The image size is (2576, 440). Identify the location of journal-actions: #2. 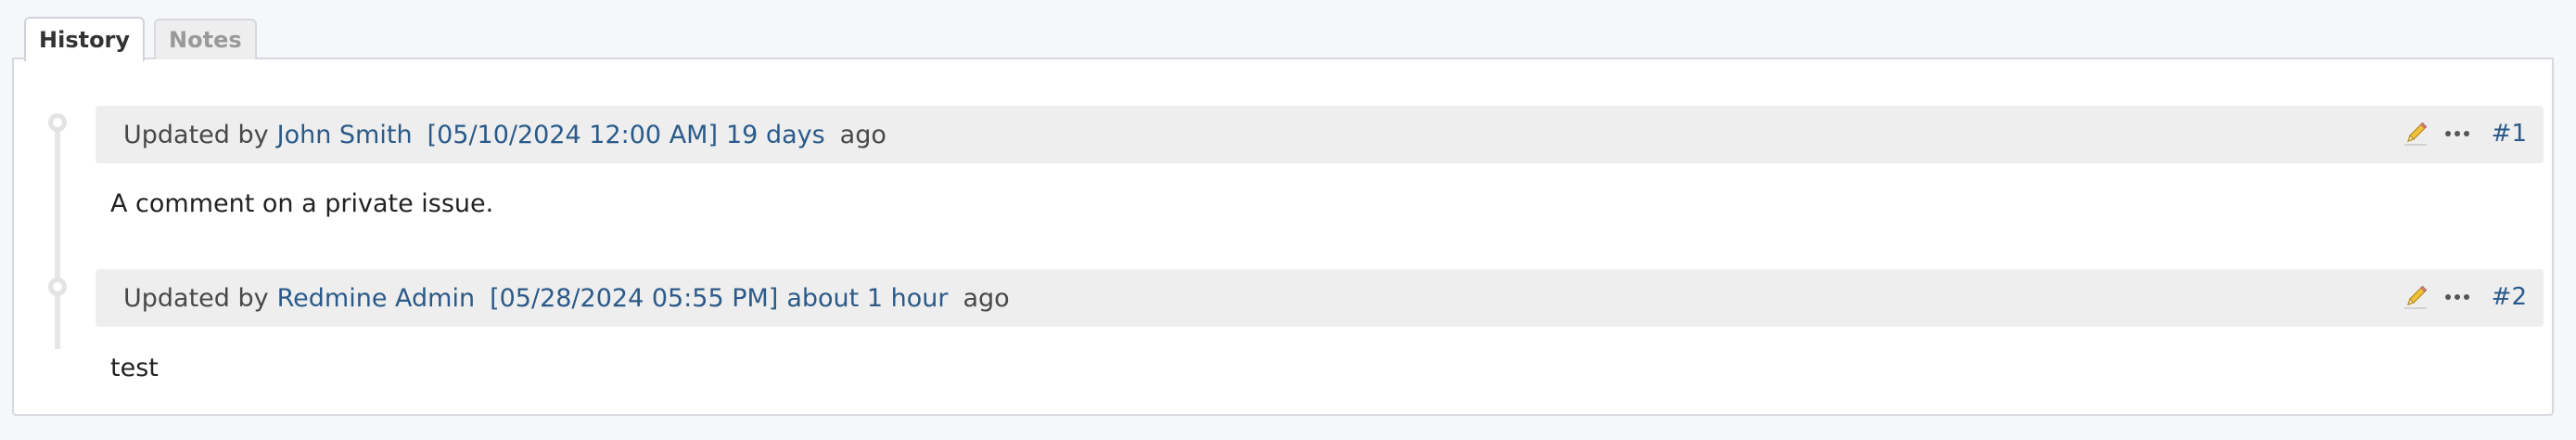
(2465, 297).